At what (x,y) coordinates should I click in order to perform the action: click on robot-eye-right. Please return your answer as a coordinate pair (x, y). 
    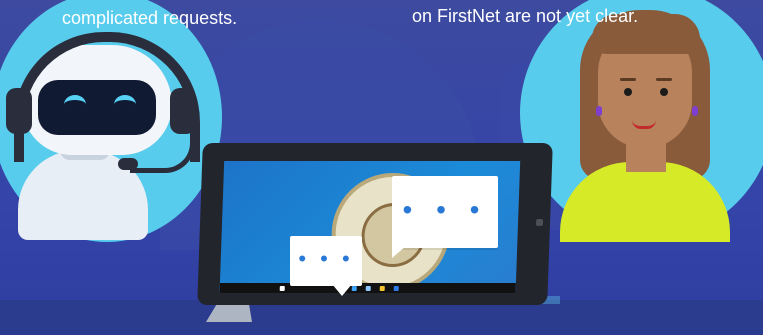
    Looking at the image, I should click on (125, 104).